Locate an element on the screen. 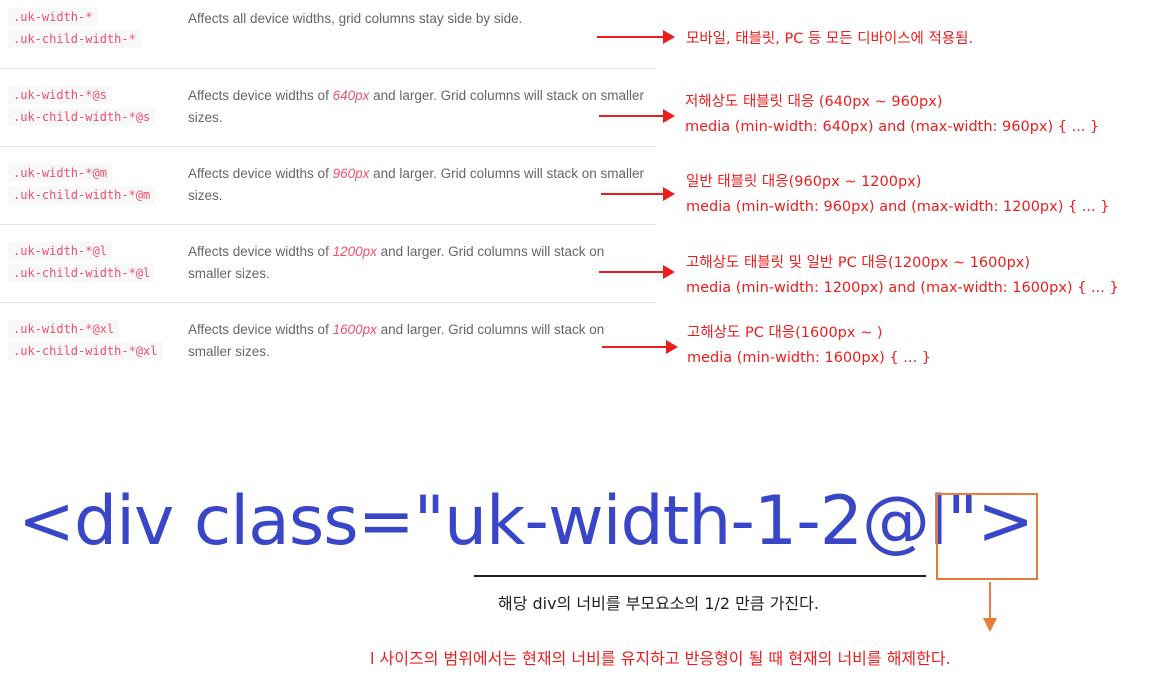  class-code: .uk-width-*@m is located at coordinates (60, 173).